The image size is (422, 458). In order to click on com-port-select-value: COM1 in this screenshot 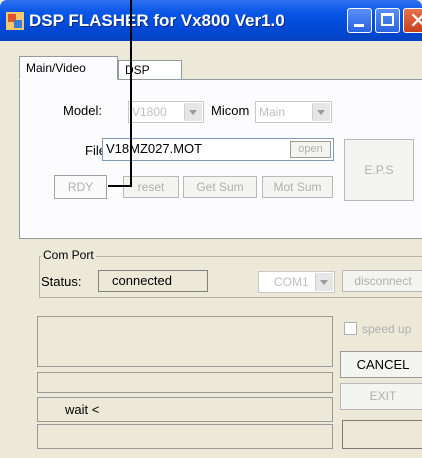, I will do `click(291, 282)`.